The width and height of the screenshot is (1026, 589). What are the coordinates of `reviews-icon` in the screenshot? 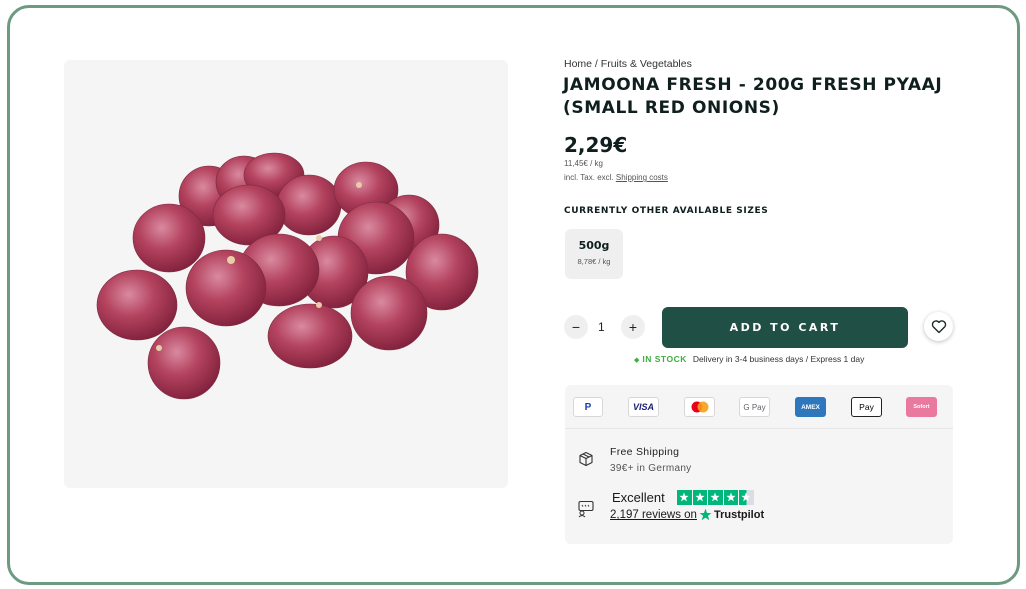 It's located at (586, 511).